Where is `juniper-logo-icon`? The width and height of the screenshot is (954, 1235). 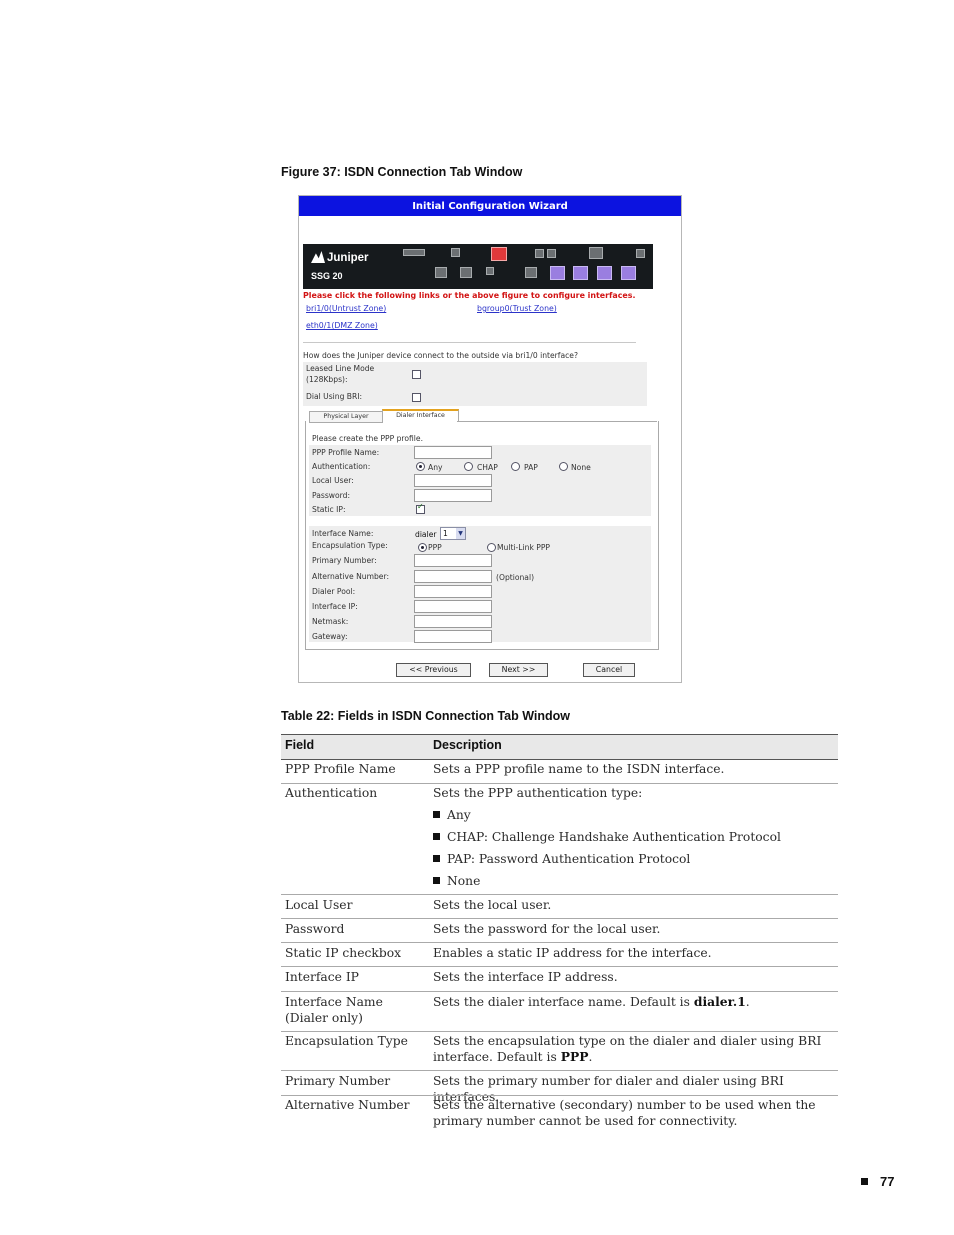 juniper-logo-icon is located at coordinates (318, 257).